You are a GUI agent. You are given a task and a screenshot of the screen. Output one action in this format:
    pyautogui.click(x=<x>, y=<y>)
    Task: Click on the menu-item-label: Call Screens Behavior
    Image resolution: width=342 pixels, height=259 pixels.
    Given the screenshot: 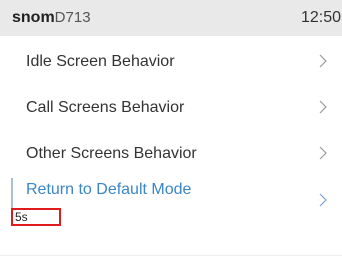 What is the action you would take?
    pyautogui.click(x=105, y=107)
    